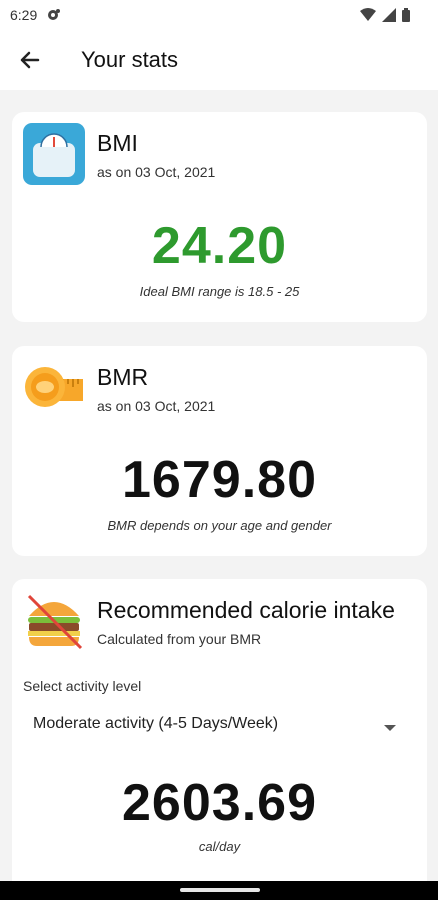 The image size is (438, 900). Describe the element at coordinates (406, 17) in the screenshot. I see `battery-icon` at that location.